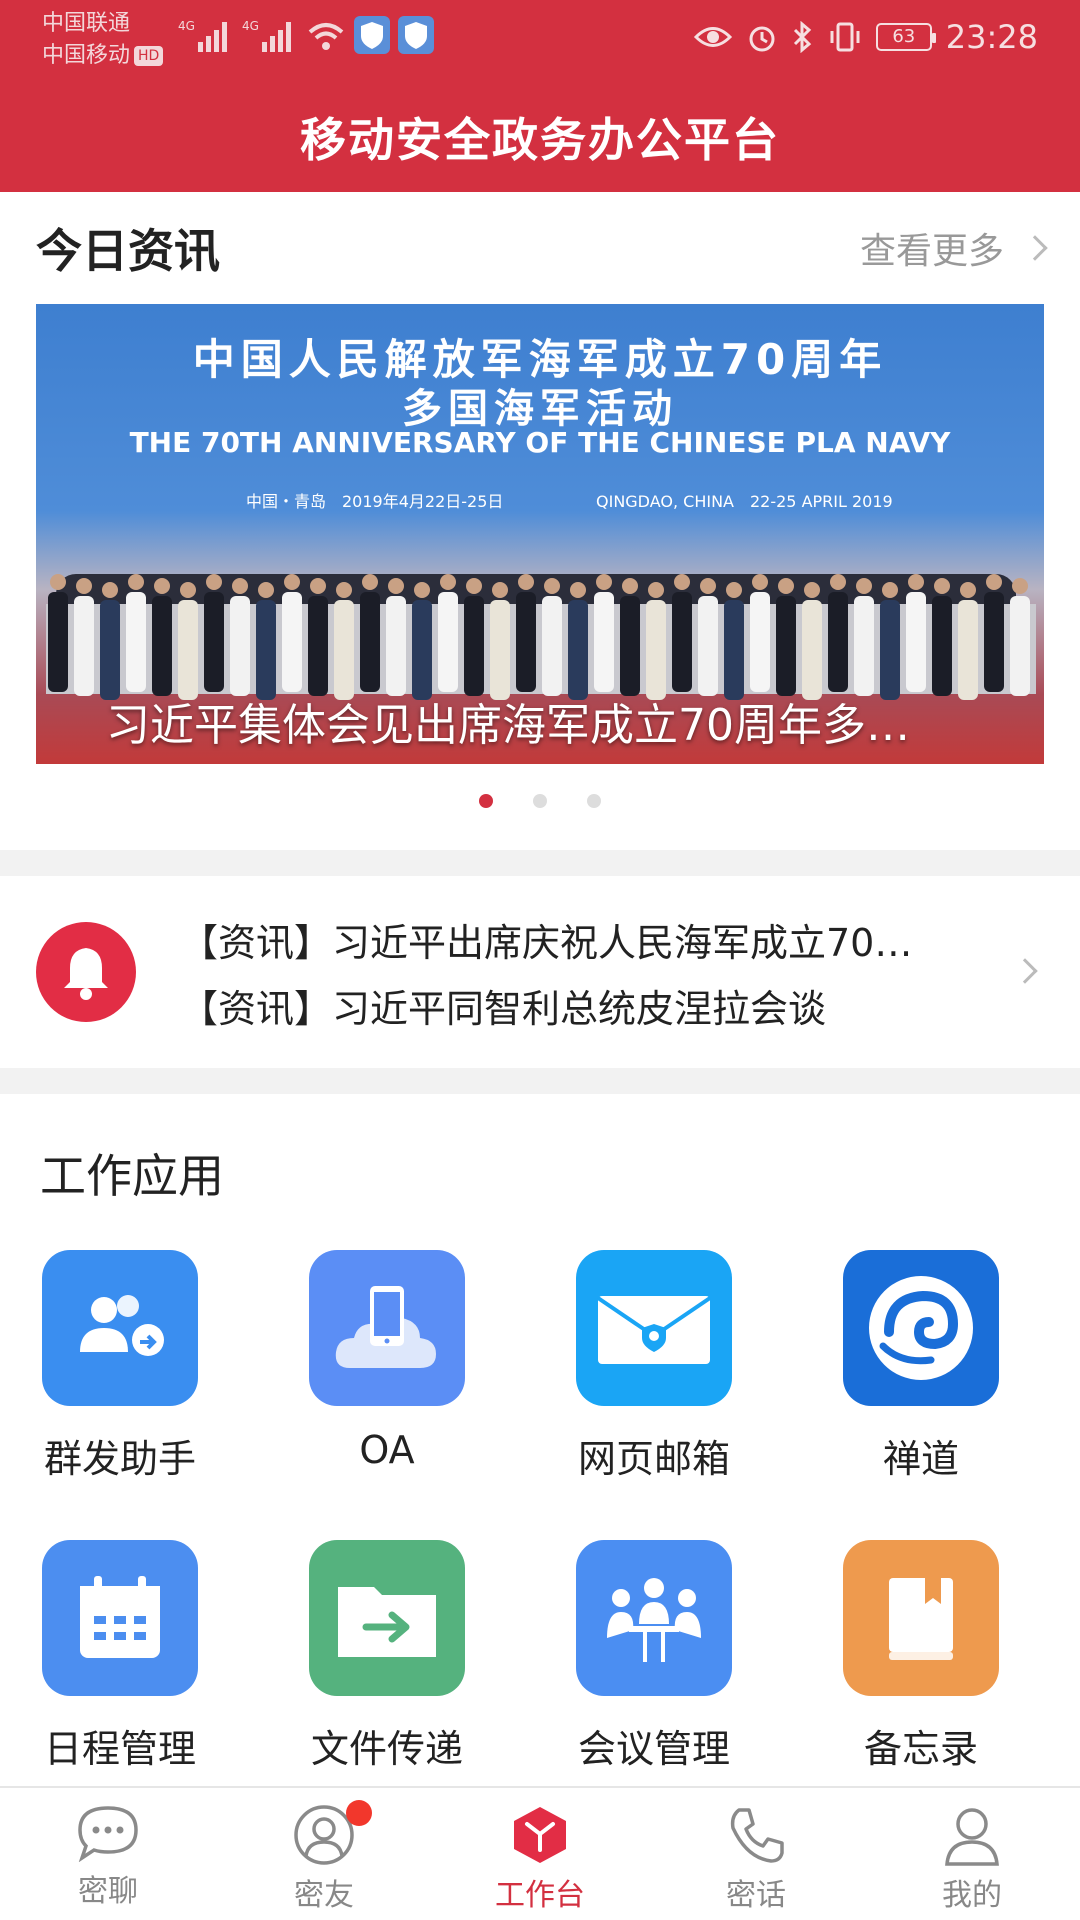  I want to click on tab-label: 密友, so click(324, 1895).